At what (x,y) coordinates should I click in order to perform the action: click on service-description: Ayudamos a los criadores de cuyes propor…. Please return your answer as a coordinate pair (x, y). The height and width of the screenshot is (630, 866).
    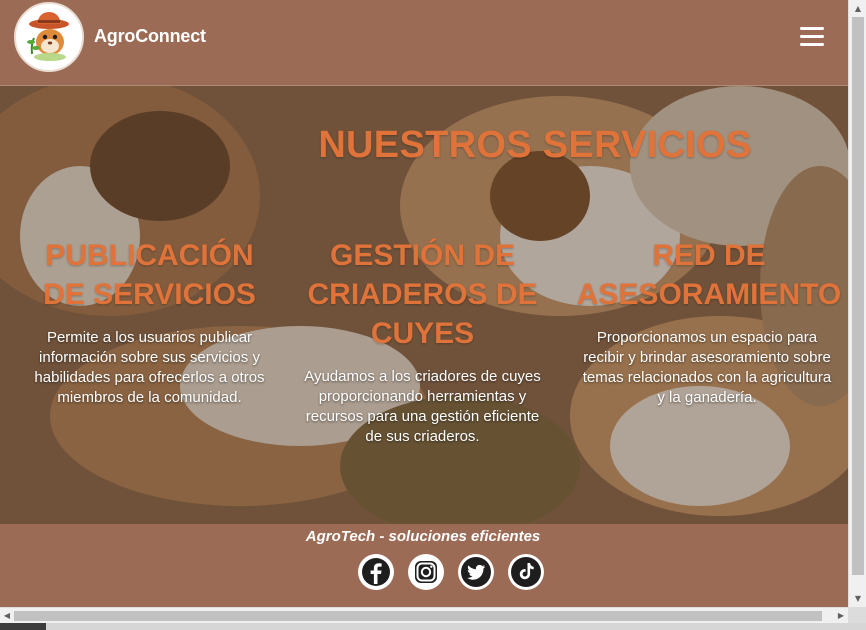
    Looking at the image, I should click on (422, 406).